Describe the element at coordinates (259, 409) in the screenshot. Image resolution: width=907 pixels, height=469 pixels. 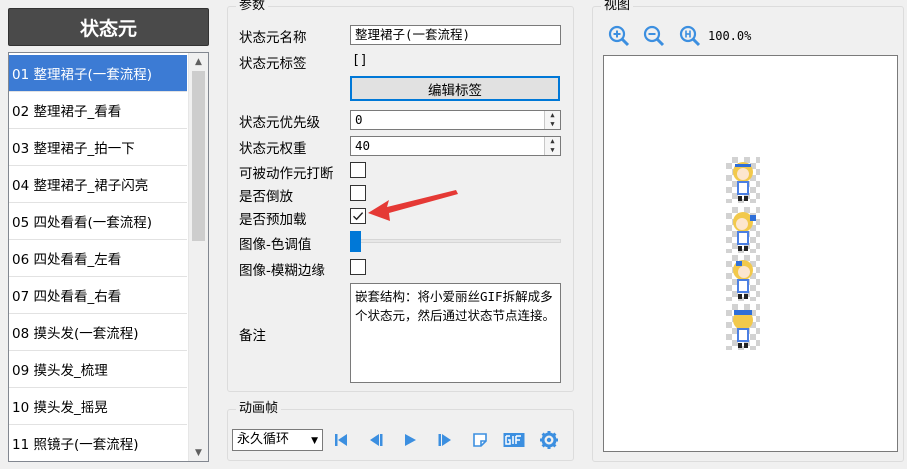
I see `animation-group-title: 动画帧` at that location.